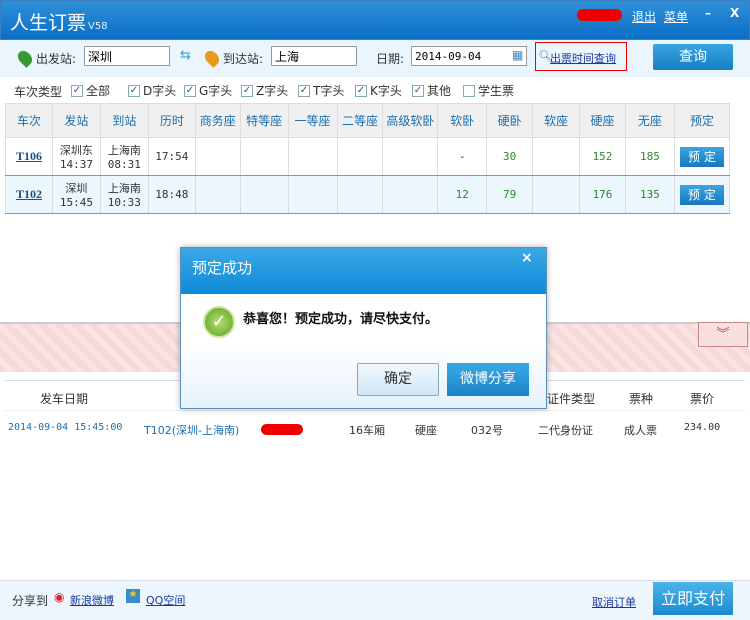 The width and height of the screenshot is (750, 620). What do you see at coordinates (76, 150) in the screenshot?
I see `from-station: 深圳东` at bounding box center [76, 150].